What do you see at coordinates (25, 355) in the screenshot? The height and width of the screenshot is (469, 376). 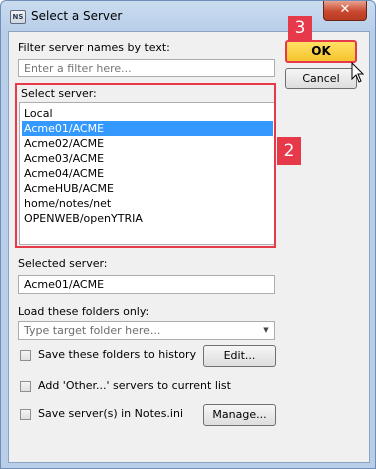 I see `save-history-checkbox` at bounding box center [25, 355].